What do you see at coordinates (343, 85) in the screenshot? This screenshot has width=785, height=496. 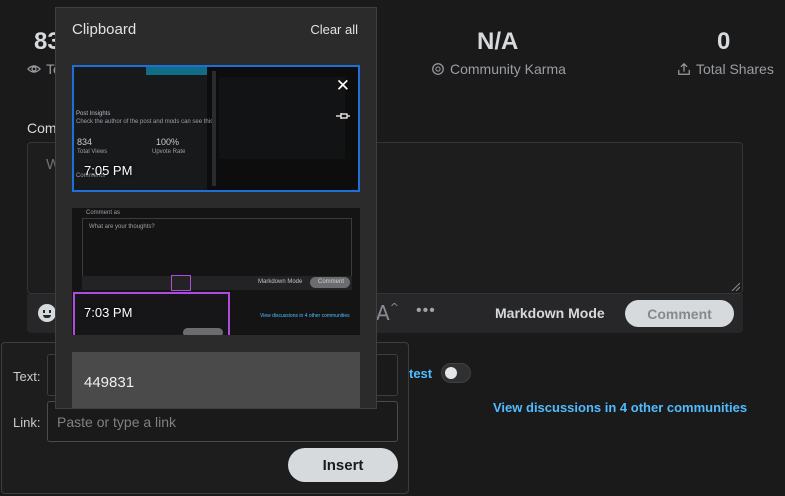 I see `close-icon: ✕` at bounding box center [343, 85].